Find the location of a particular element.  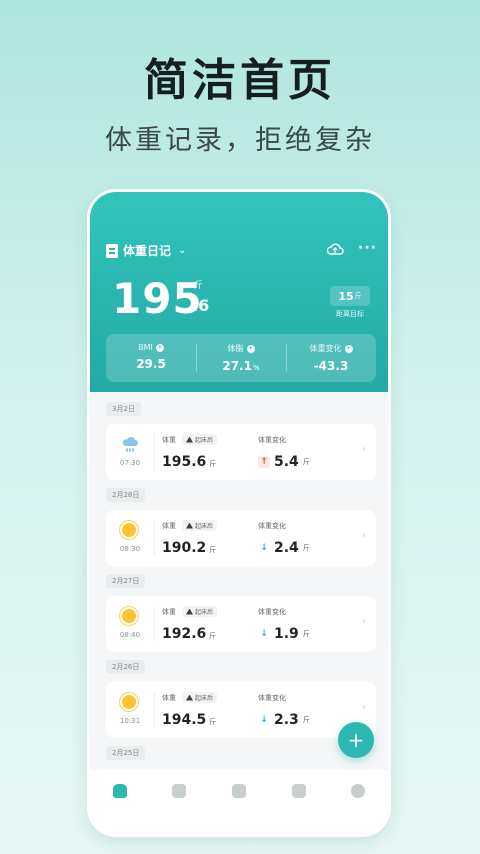

record-card: 10:31 体重 起床后 194.5 斤 体重变化 ↓ 2.3 斤 › is located at coordinates (241, 710).